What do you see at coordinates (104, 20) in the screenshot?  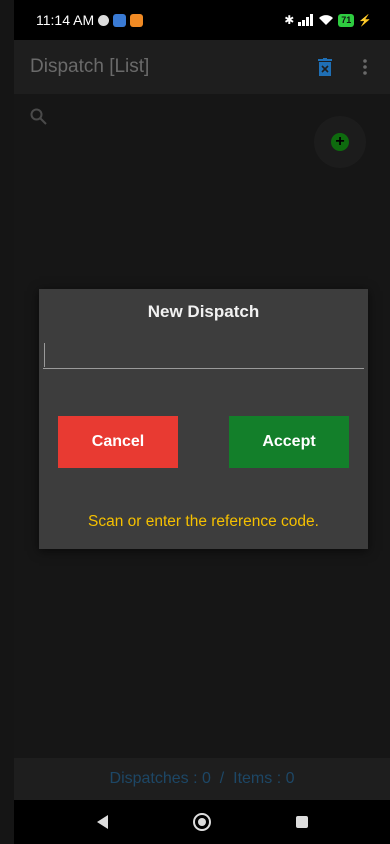 I see `alarm-icon` at bounding box center [104, 20].